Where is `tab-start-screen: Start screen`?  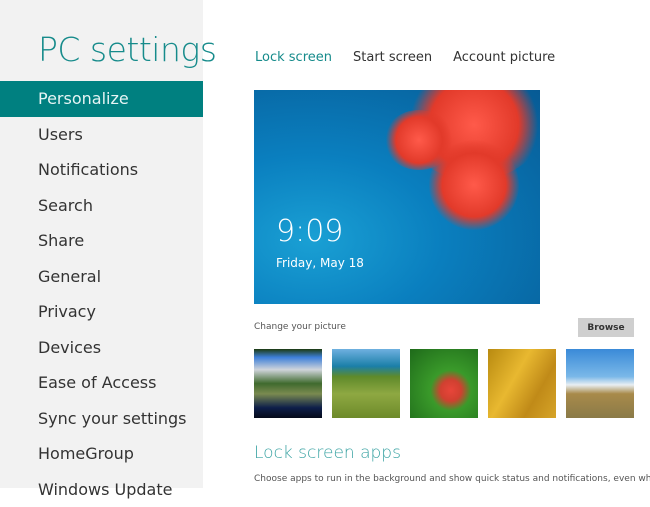 tab-start-screen: Start screen is located at coordinates (392, 57).